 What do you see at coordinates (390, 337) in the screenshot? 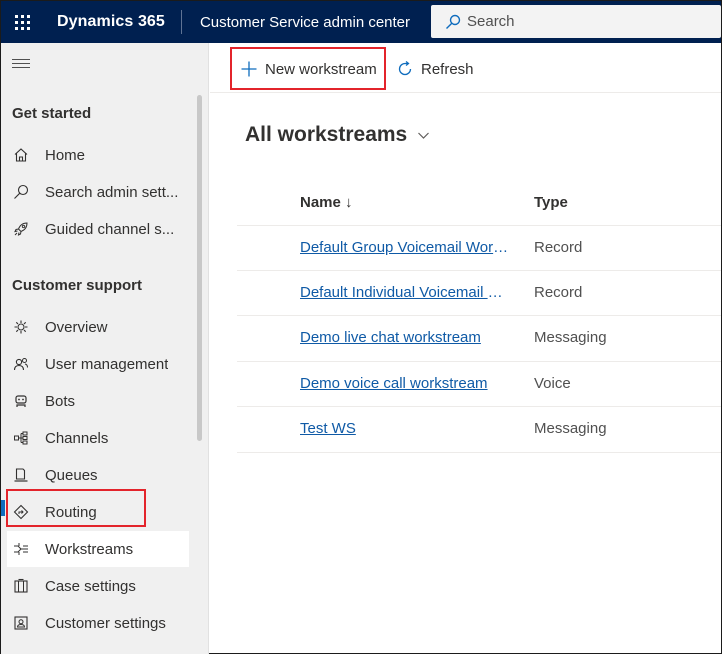
I see `workstream-name-link: Demo live chat workstream` at bounding box center [390, 337].